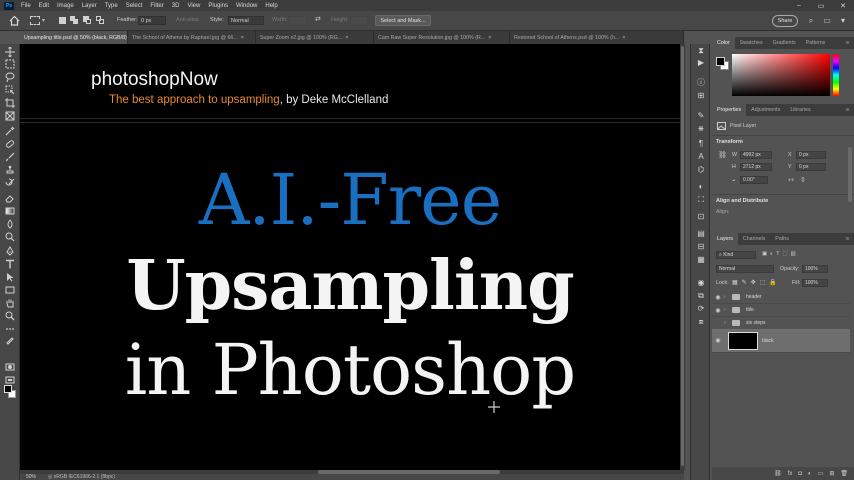 The image size is (854, 480). I want to click on rectangle-tool-icon, so click(10, 290).